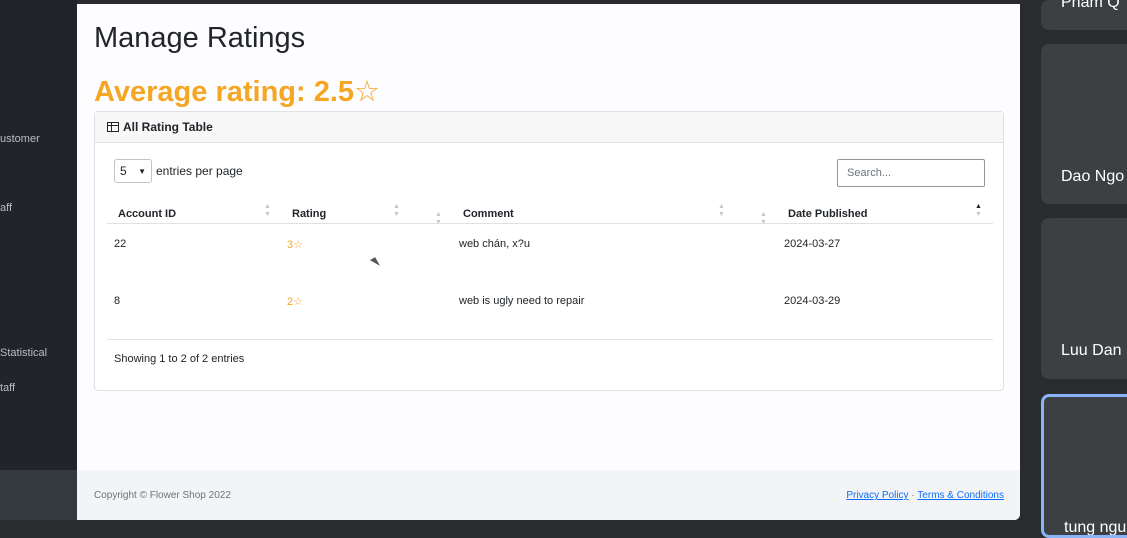 This screenshot has height=538, width=1127. Describe the element at coordinates (960, 495) in the screenshot. I see `terms-conditions-link: Terms & Conditions` at that location.